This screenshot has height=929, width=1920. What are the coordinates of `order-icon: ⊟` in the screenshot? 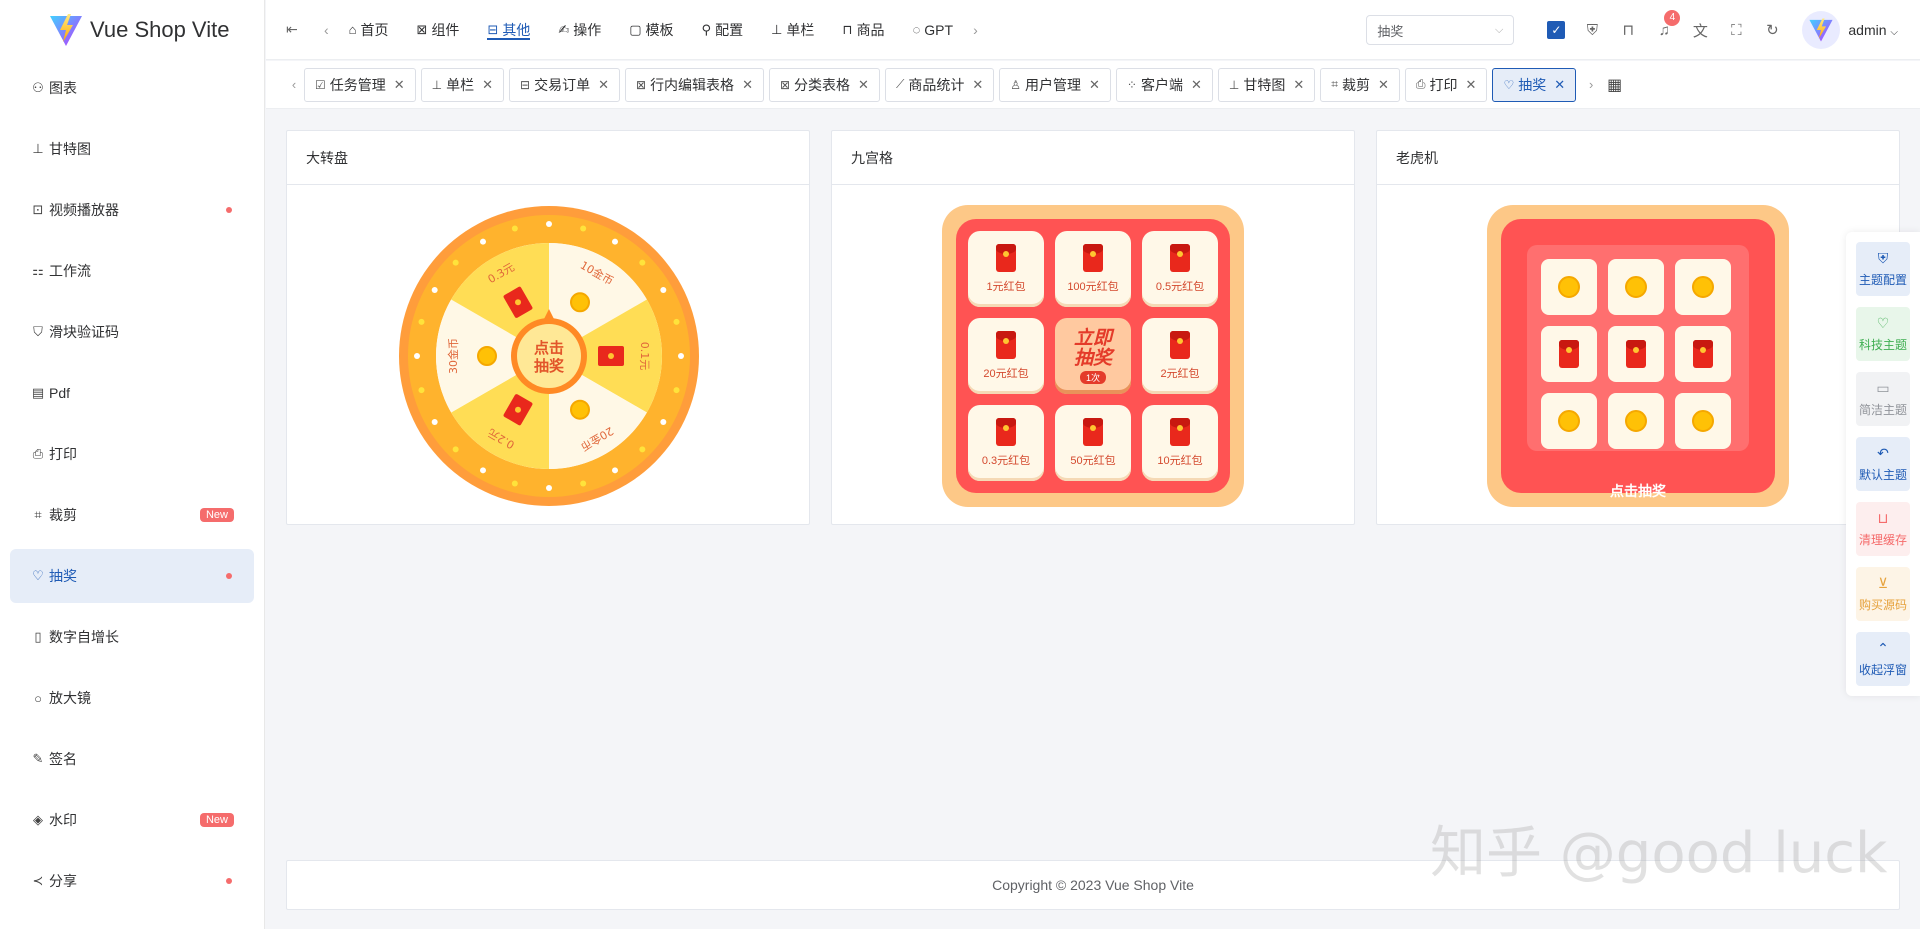 It's located at (525, 84).